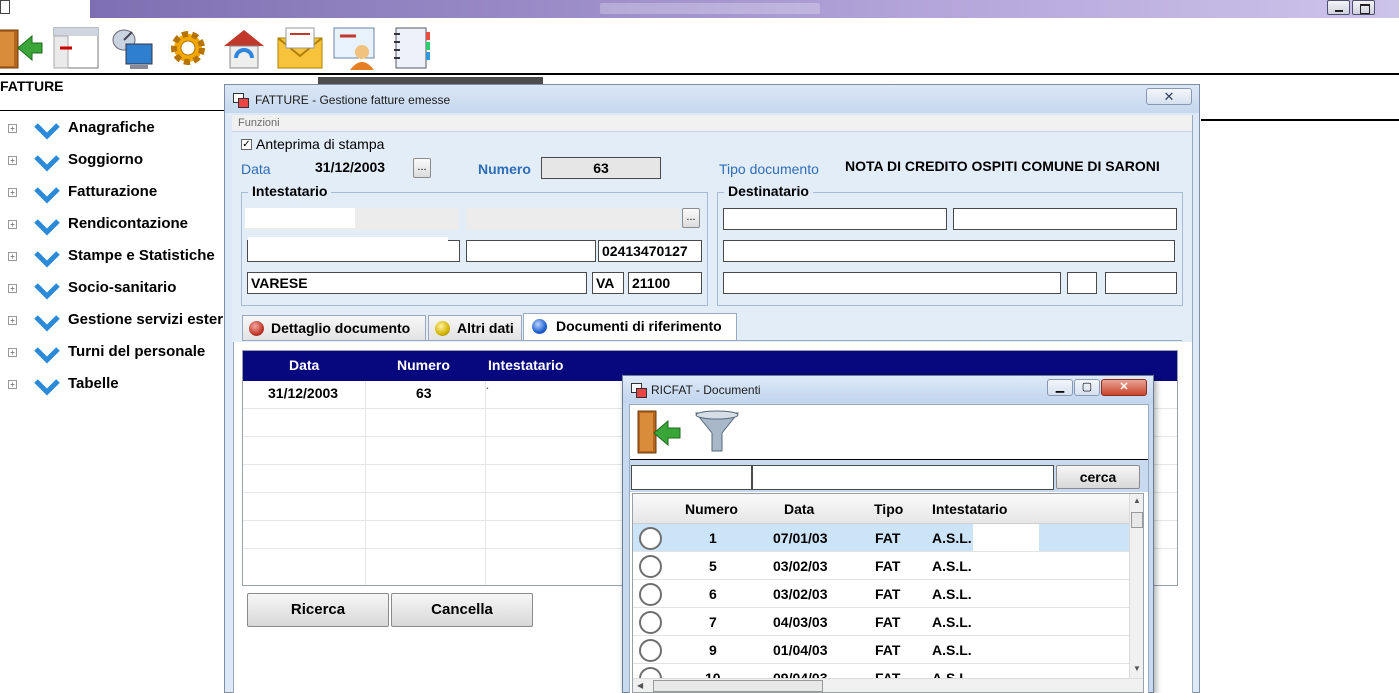  Describe the element at coordinates (112, 291) in the screenshot. I see `sidebar-item-socio-sanitario: + Socio-sanitario` at that location.